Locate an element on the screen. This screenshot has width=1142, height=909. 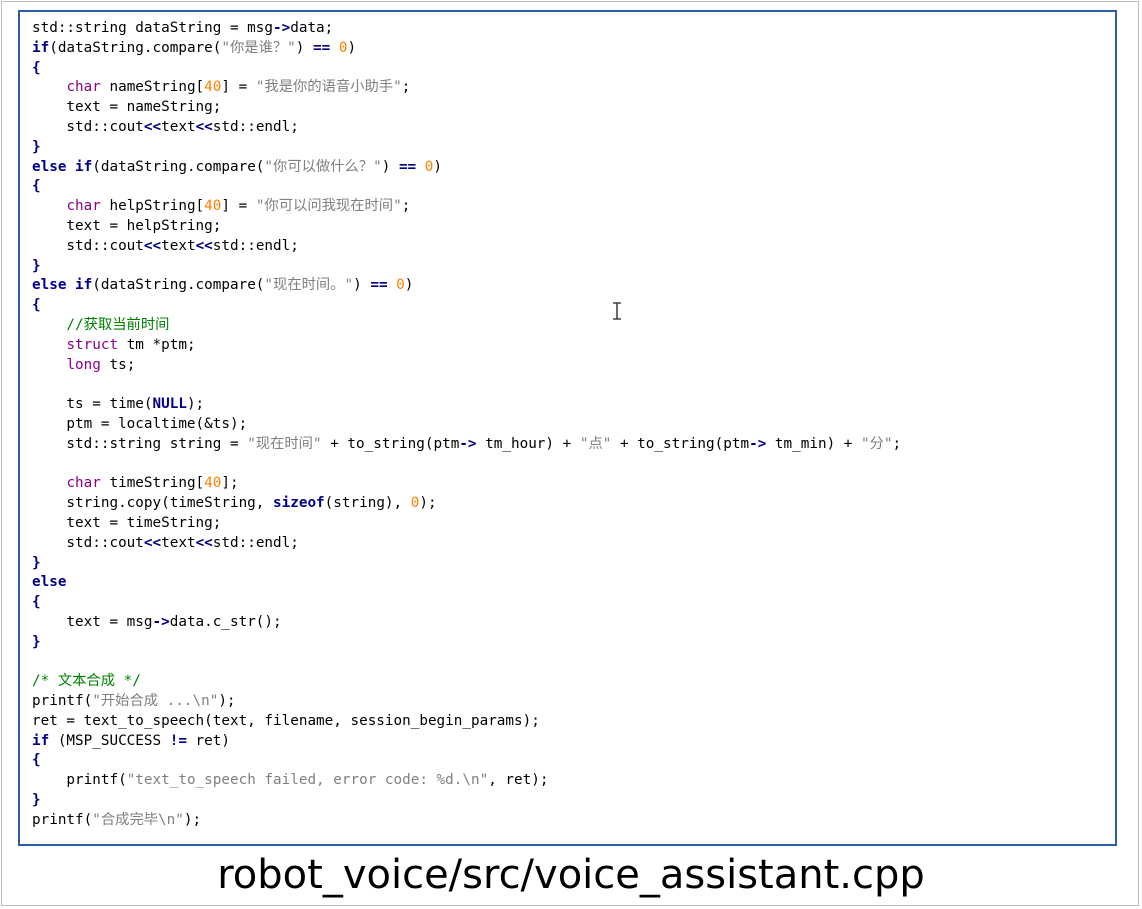
code-token: tm *ptm; is located at coordinates (157, 344).